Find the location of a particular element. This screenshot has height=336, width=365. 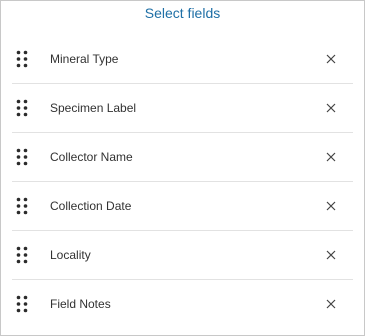

field-row-field-notes: Field Notes is located at coordinates (182, 304).